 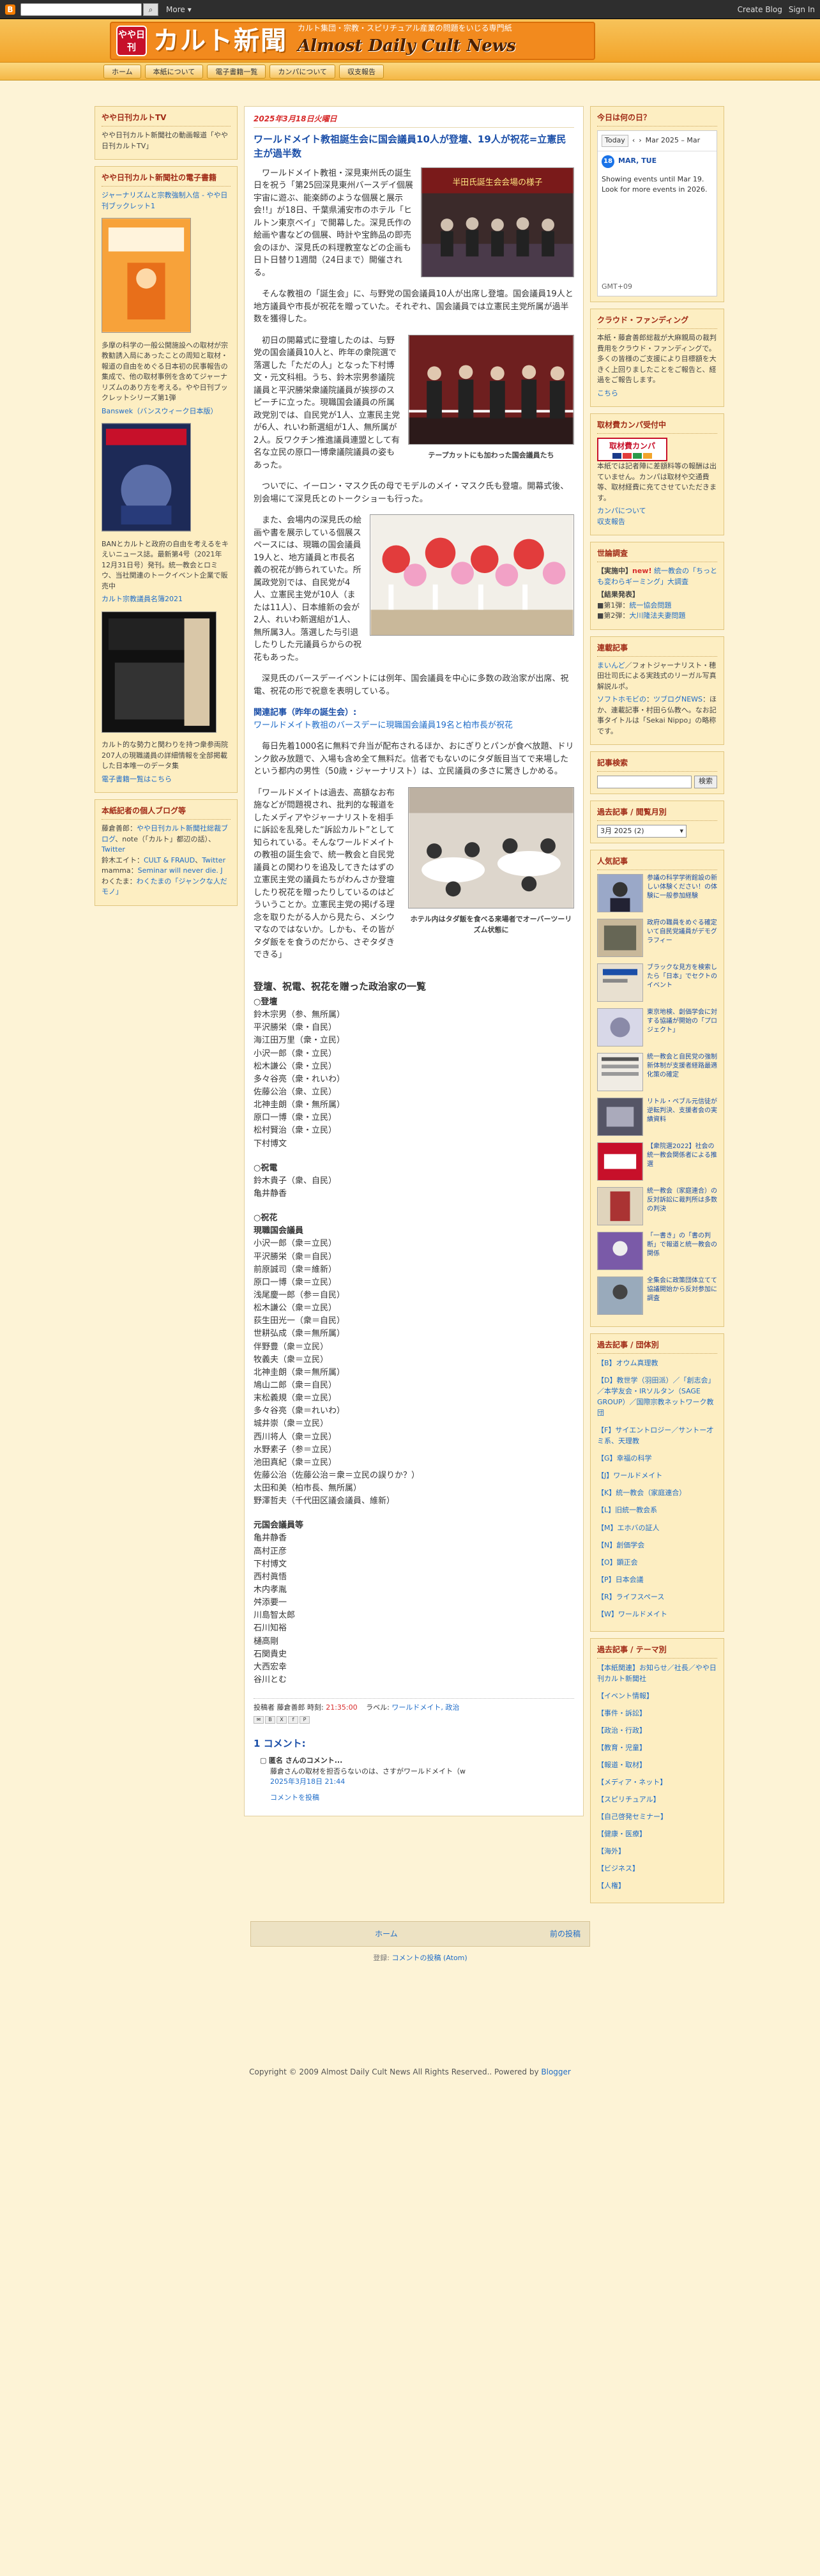 What do you see at coordinates (294, 1797) in the screenshot?
I see `post-comment-link: コメントを投稿` at bounding box center [294, 1797].